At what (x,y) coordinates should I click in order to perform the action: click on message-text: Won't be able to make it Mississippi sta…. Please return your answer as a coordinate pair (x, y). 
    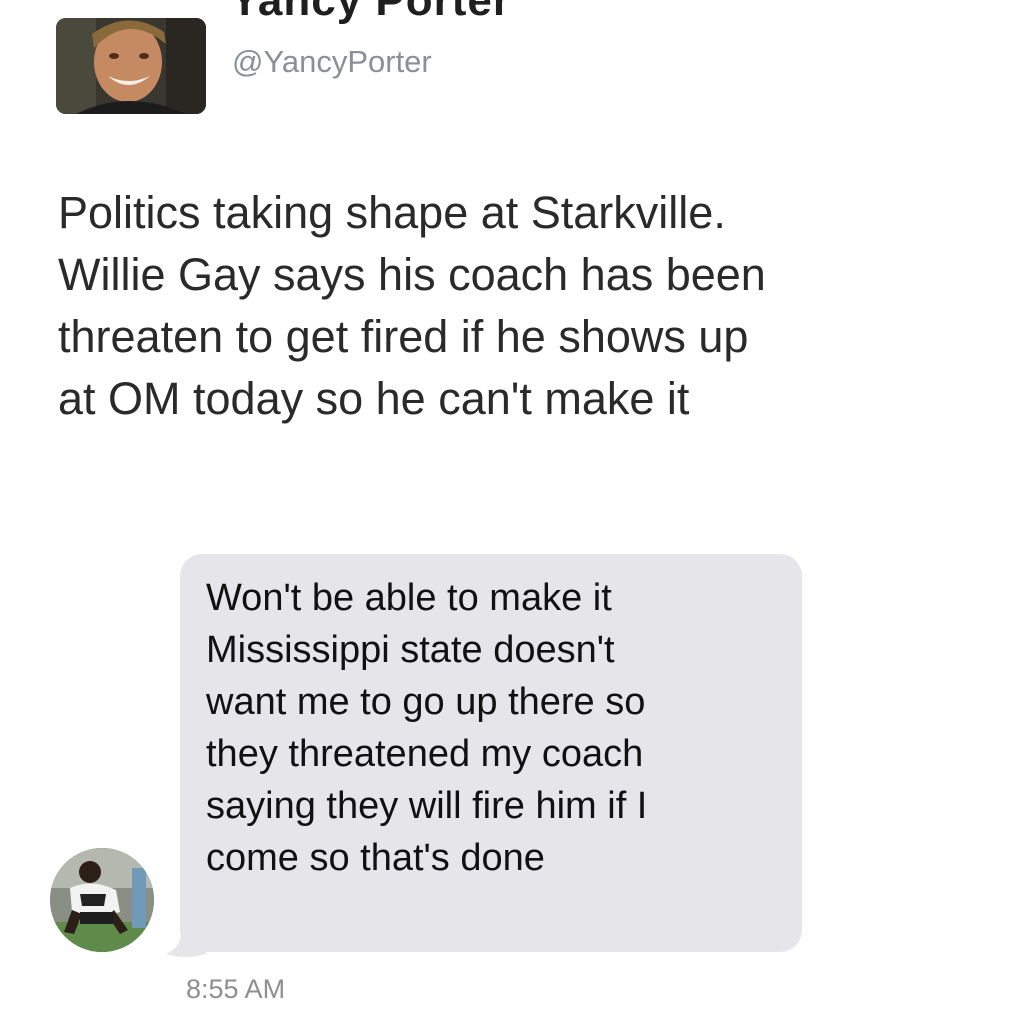
    Looking at the image, I should click on (427, 728).